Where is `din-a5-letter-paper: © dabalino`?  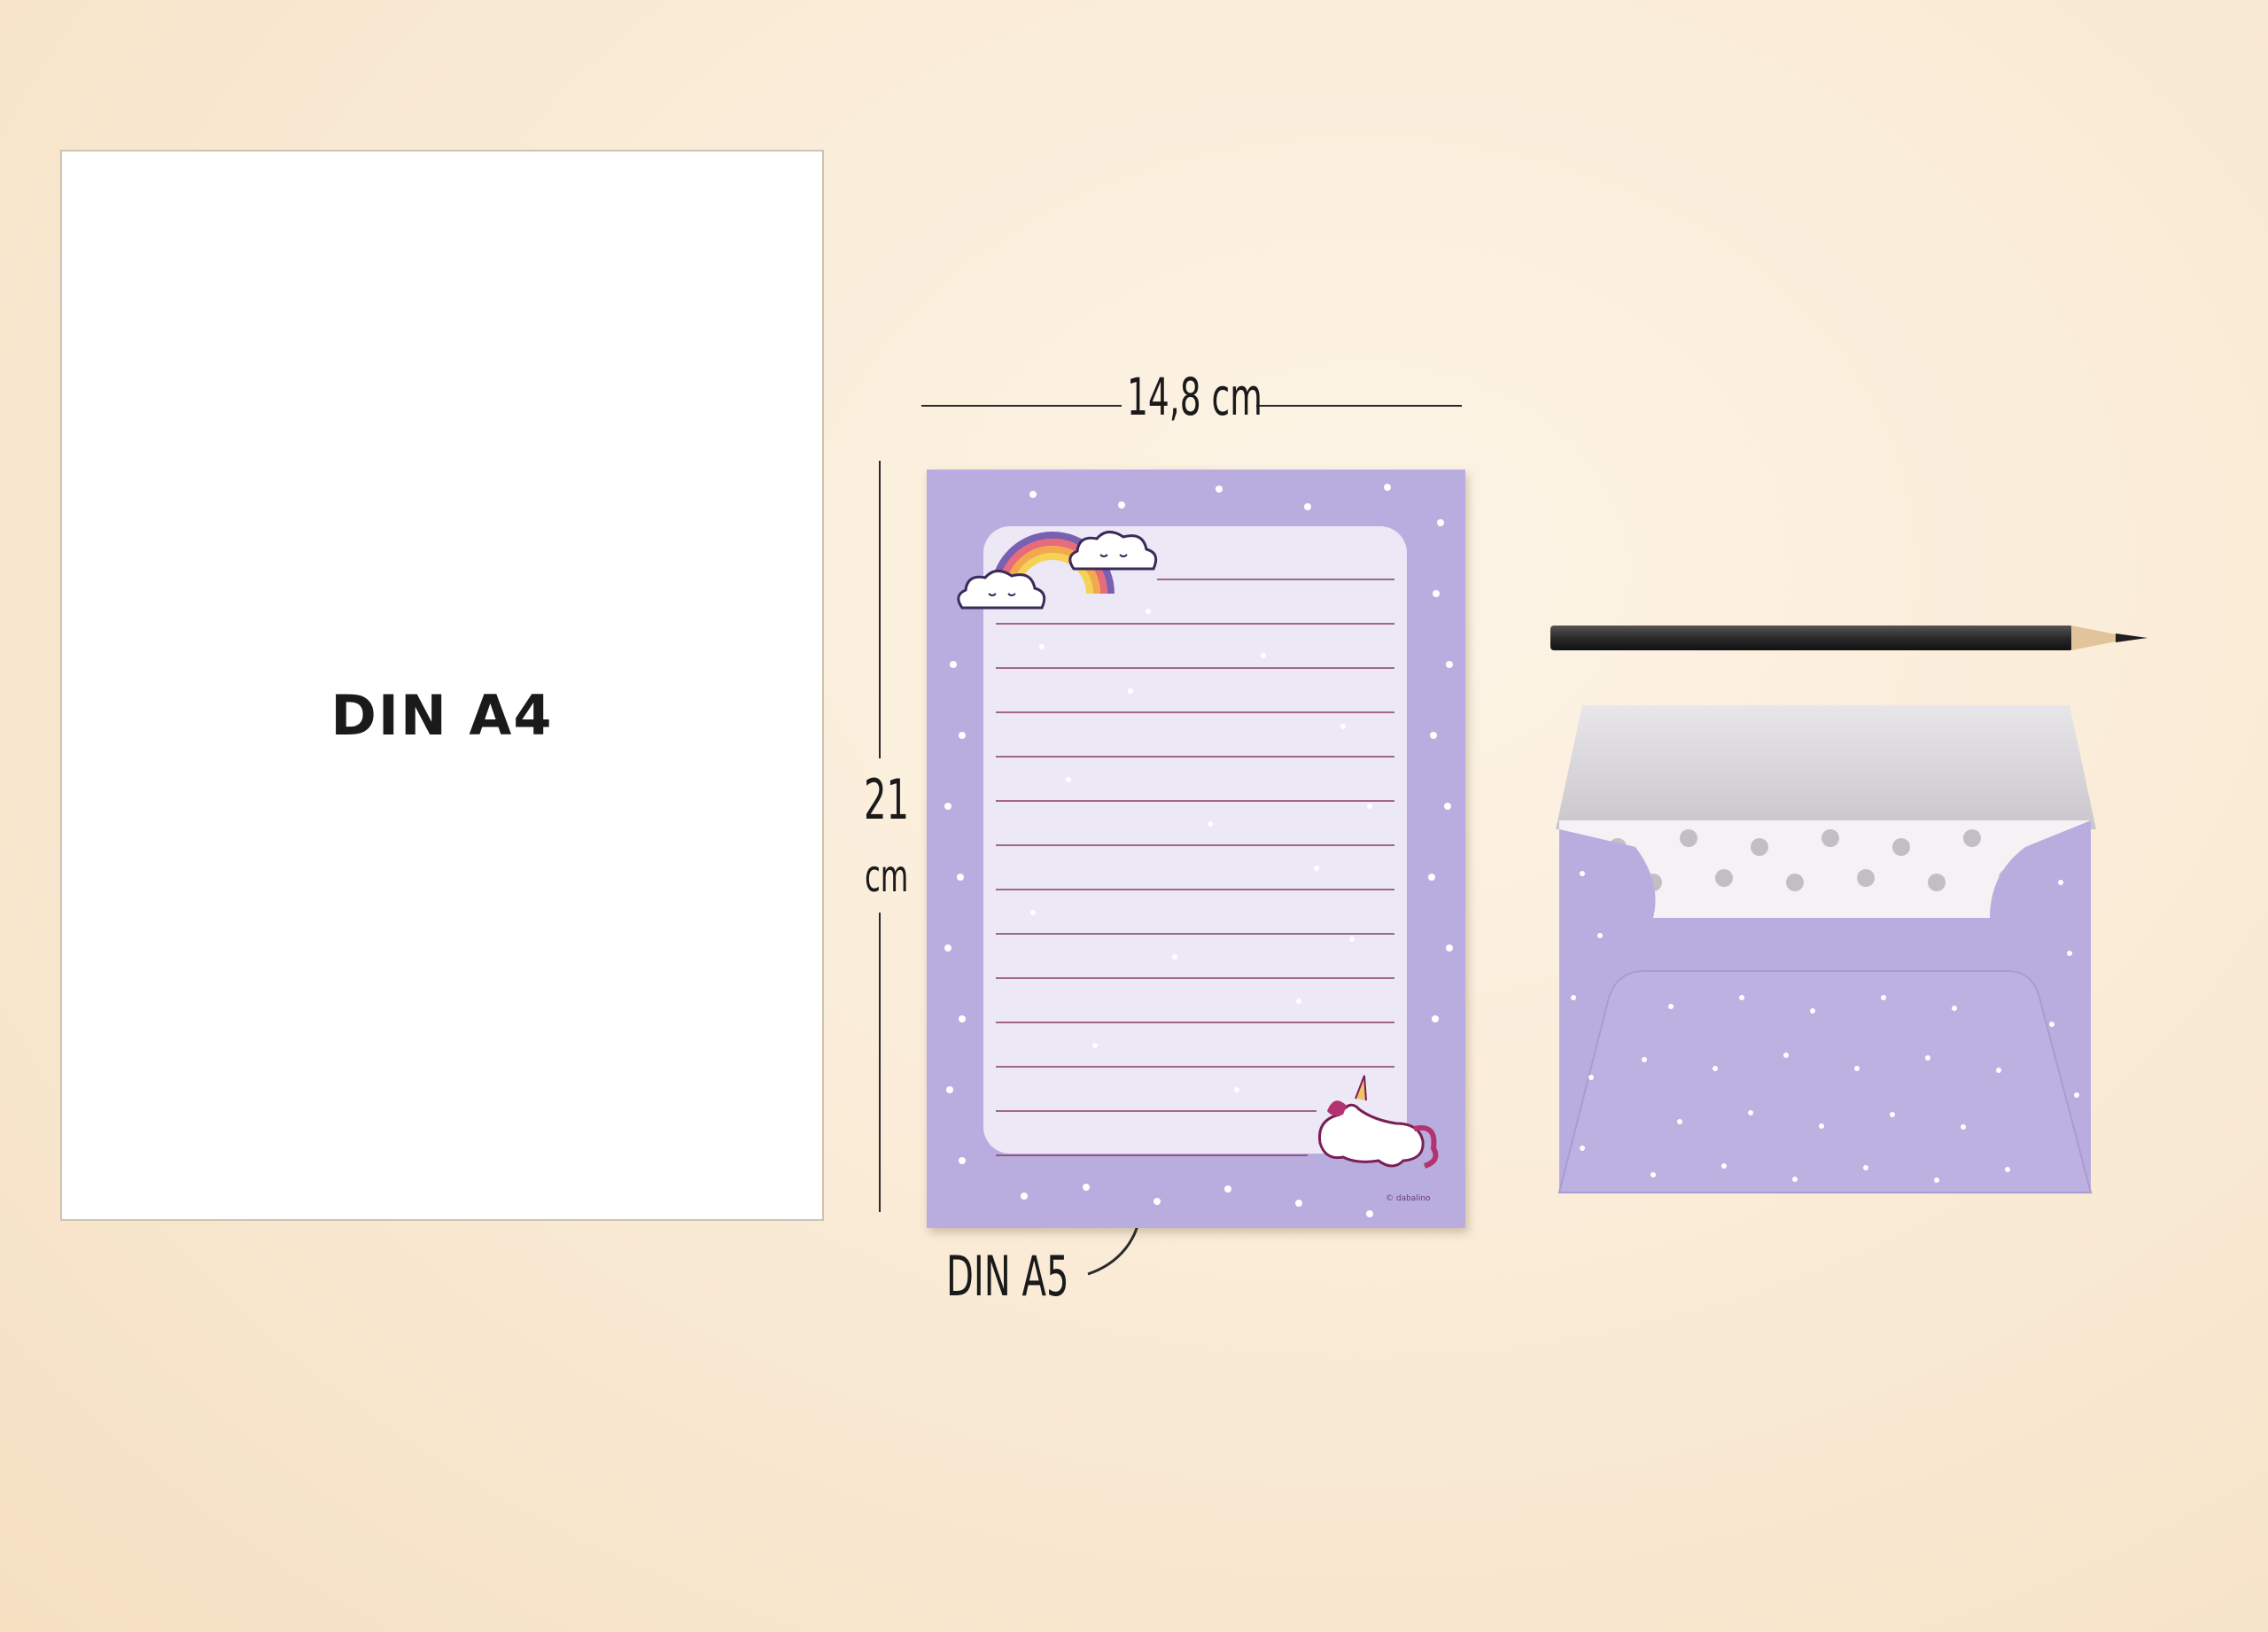
din-a5-letter-paper: © dabalino is located at coordinates (1196, 849).